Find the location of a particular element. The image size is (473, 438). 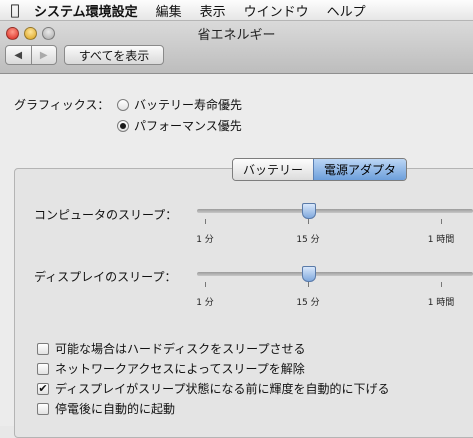

checkbox-disk-sleep: 可能な場合はハードディスクをスリープさせる is located at coordinates (171, 348).